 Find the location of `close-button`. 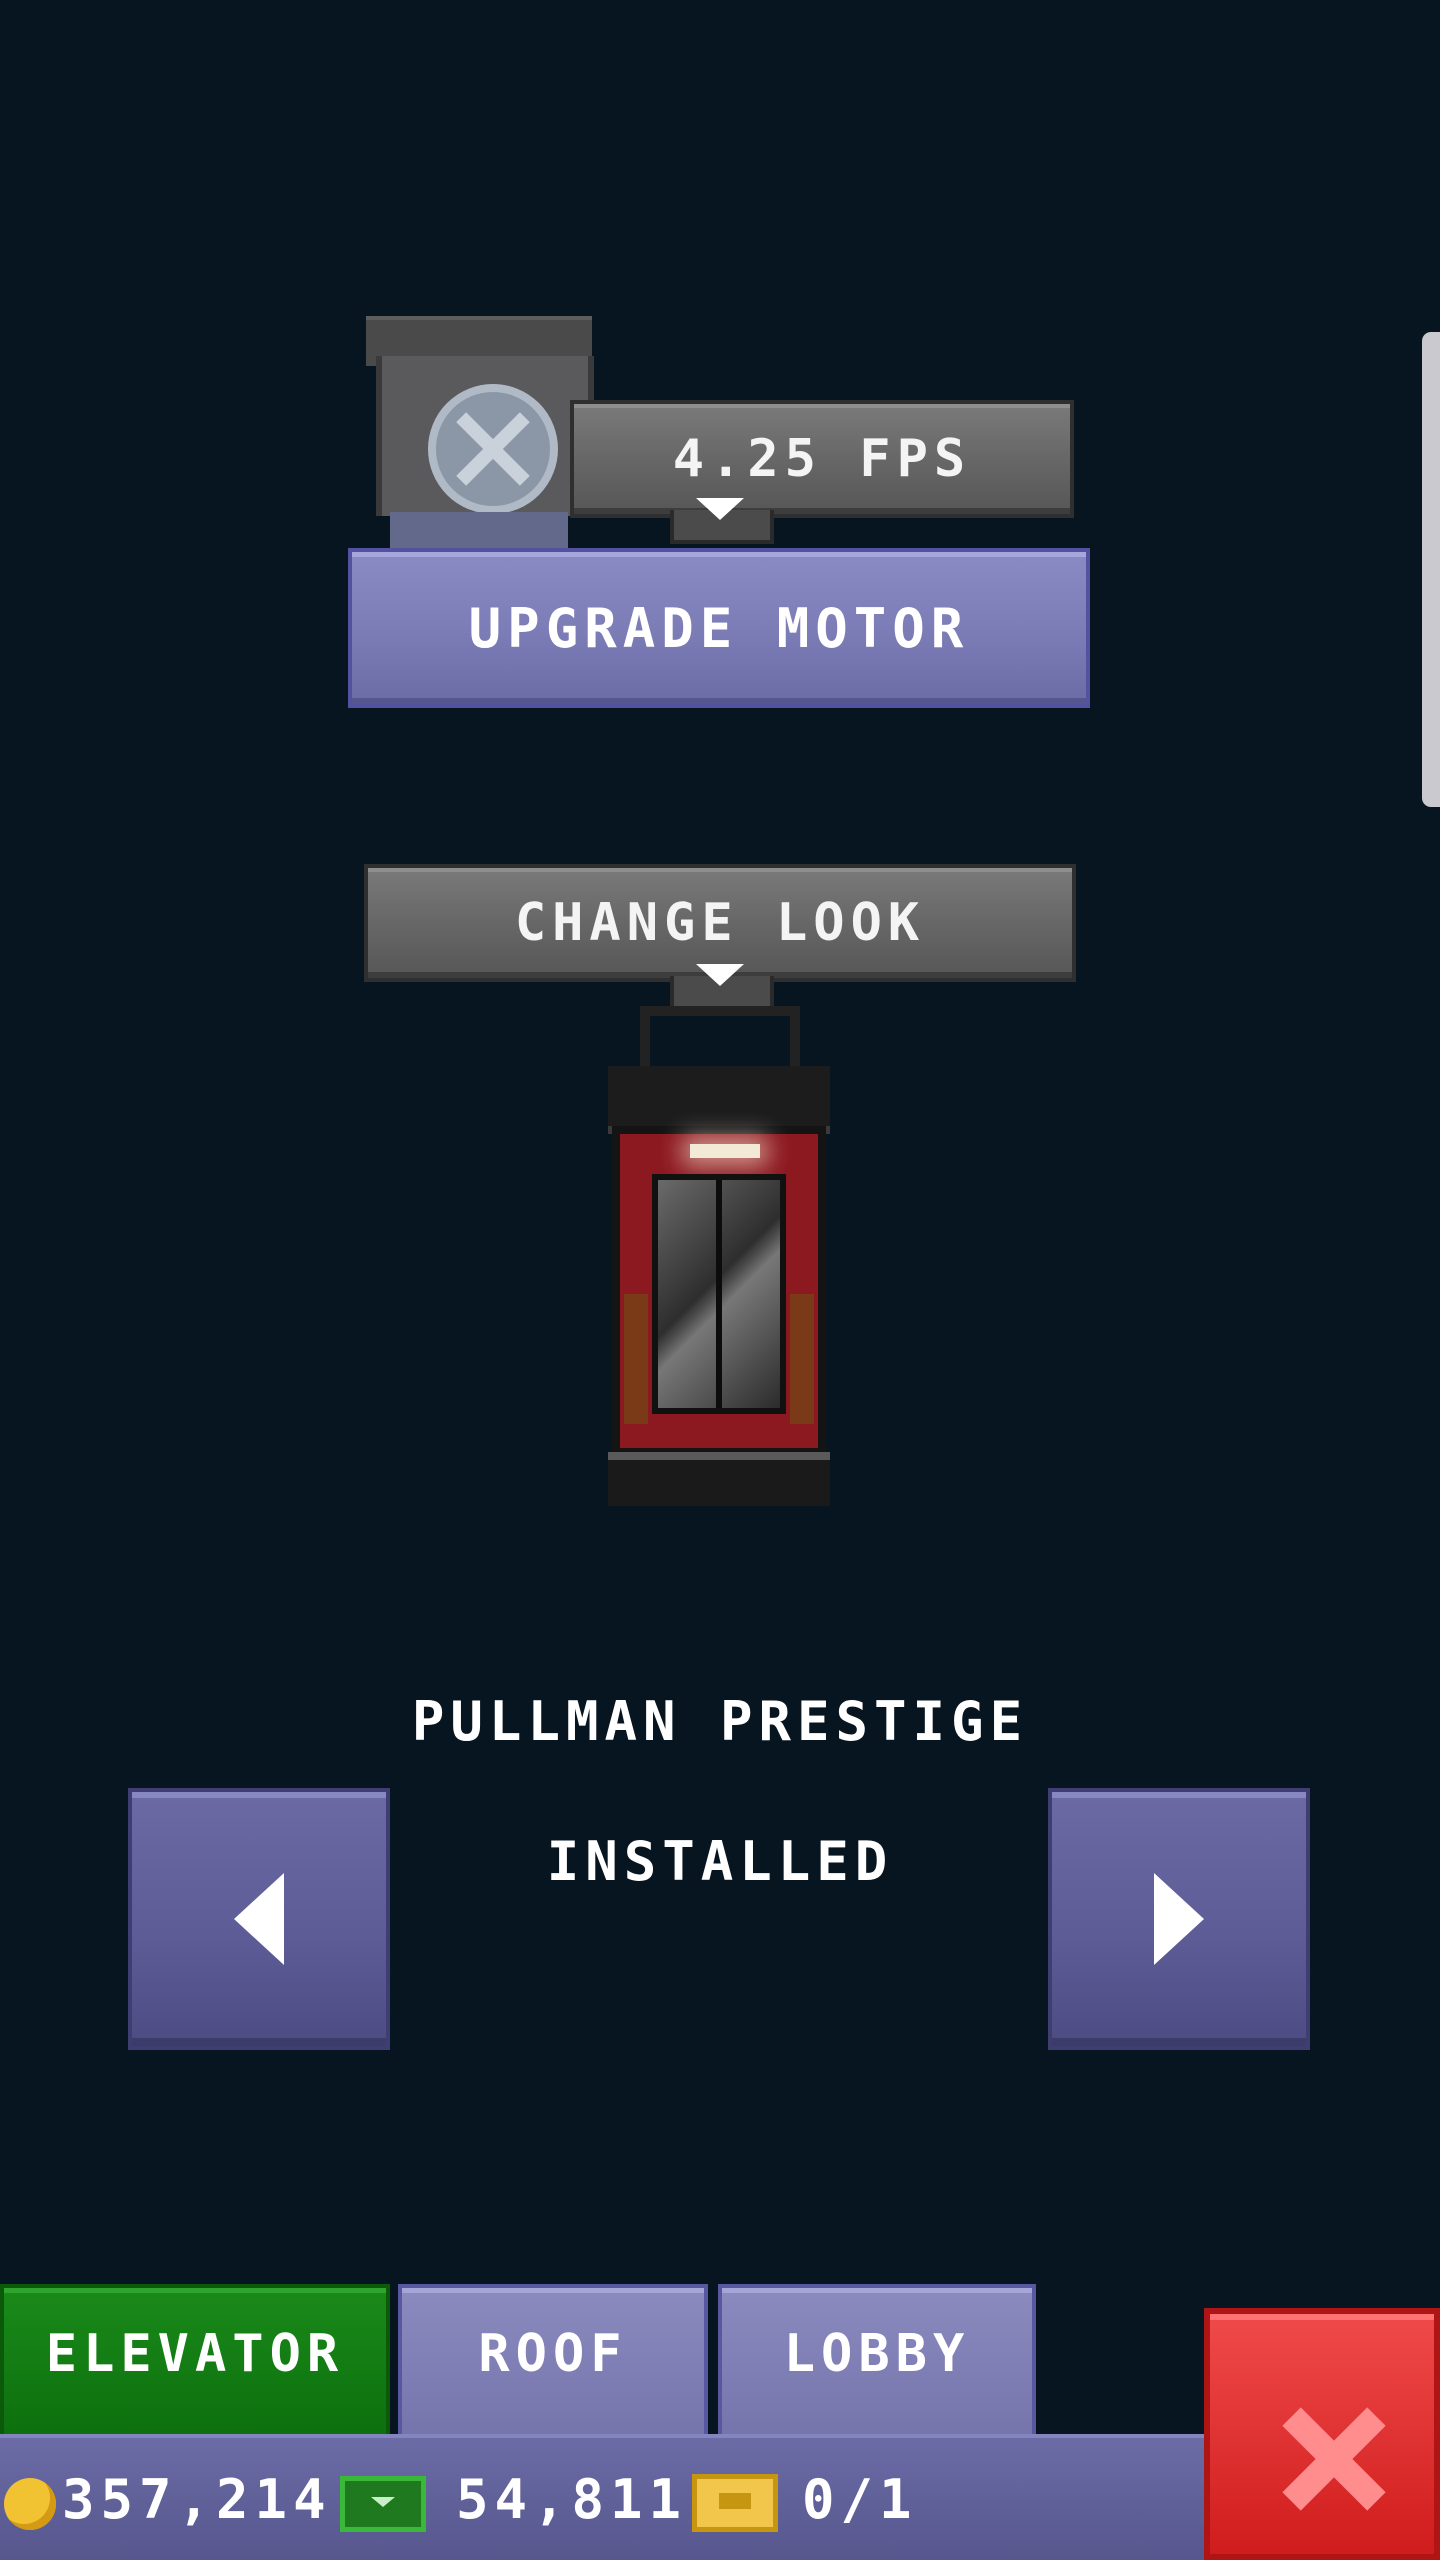

close-button is located at coordinates (1322, 2434).